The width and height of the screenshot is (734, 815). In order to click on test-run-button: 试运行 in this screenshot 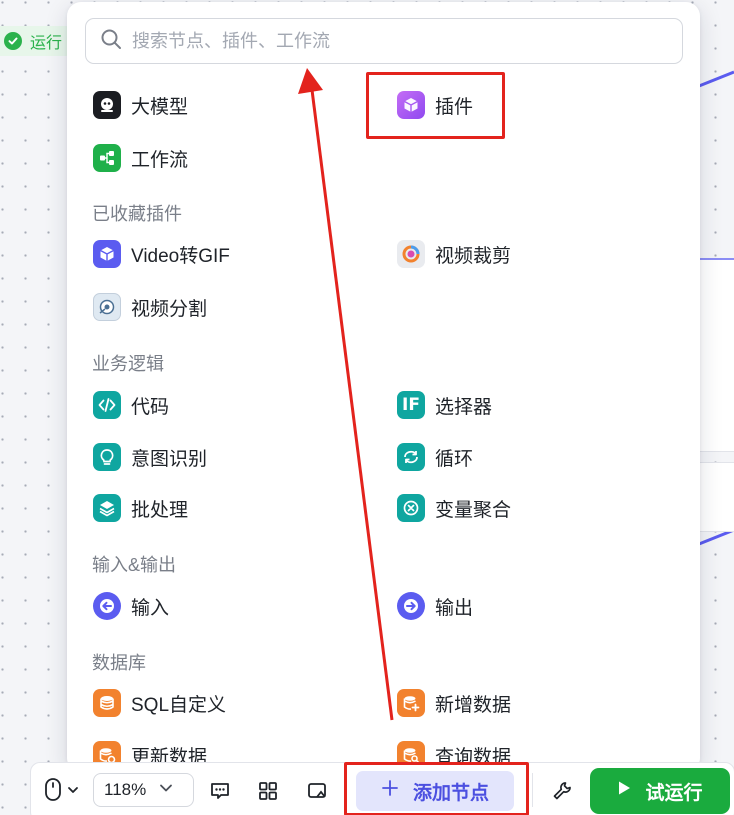, I will do `click(660, 791)`.